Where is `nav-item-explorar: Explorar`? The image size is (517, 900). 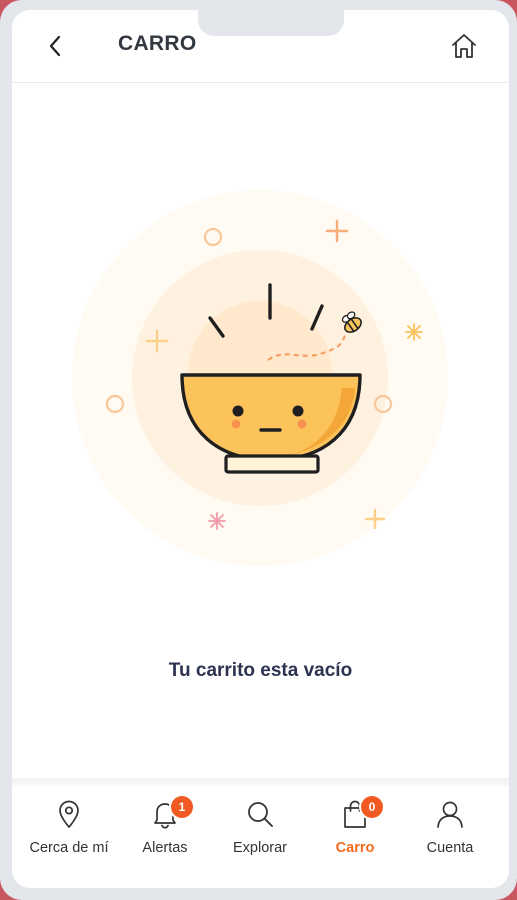 nav-item-explorar: Explorar is located at coordinates (260, 837).